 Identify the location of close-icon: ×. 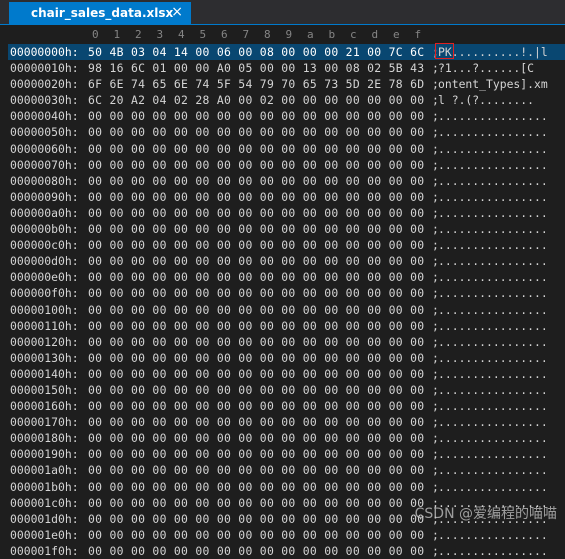
(177, 12).